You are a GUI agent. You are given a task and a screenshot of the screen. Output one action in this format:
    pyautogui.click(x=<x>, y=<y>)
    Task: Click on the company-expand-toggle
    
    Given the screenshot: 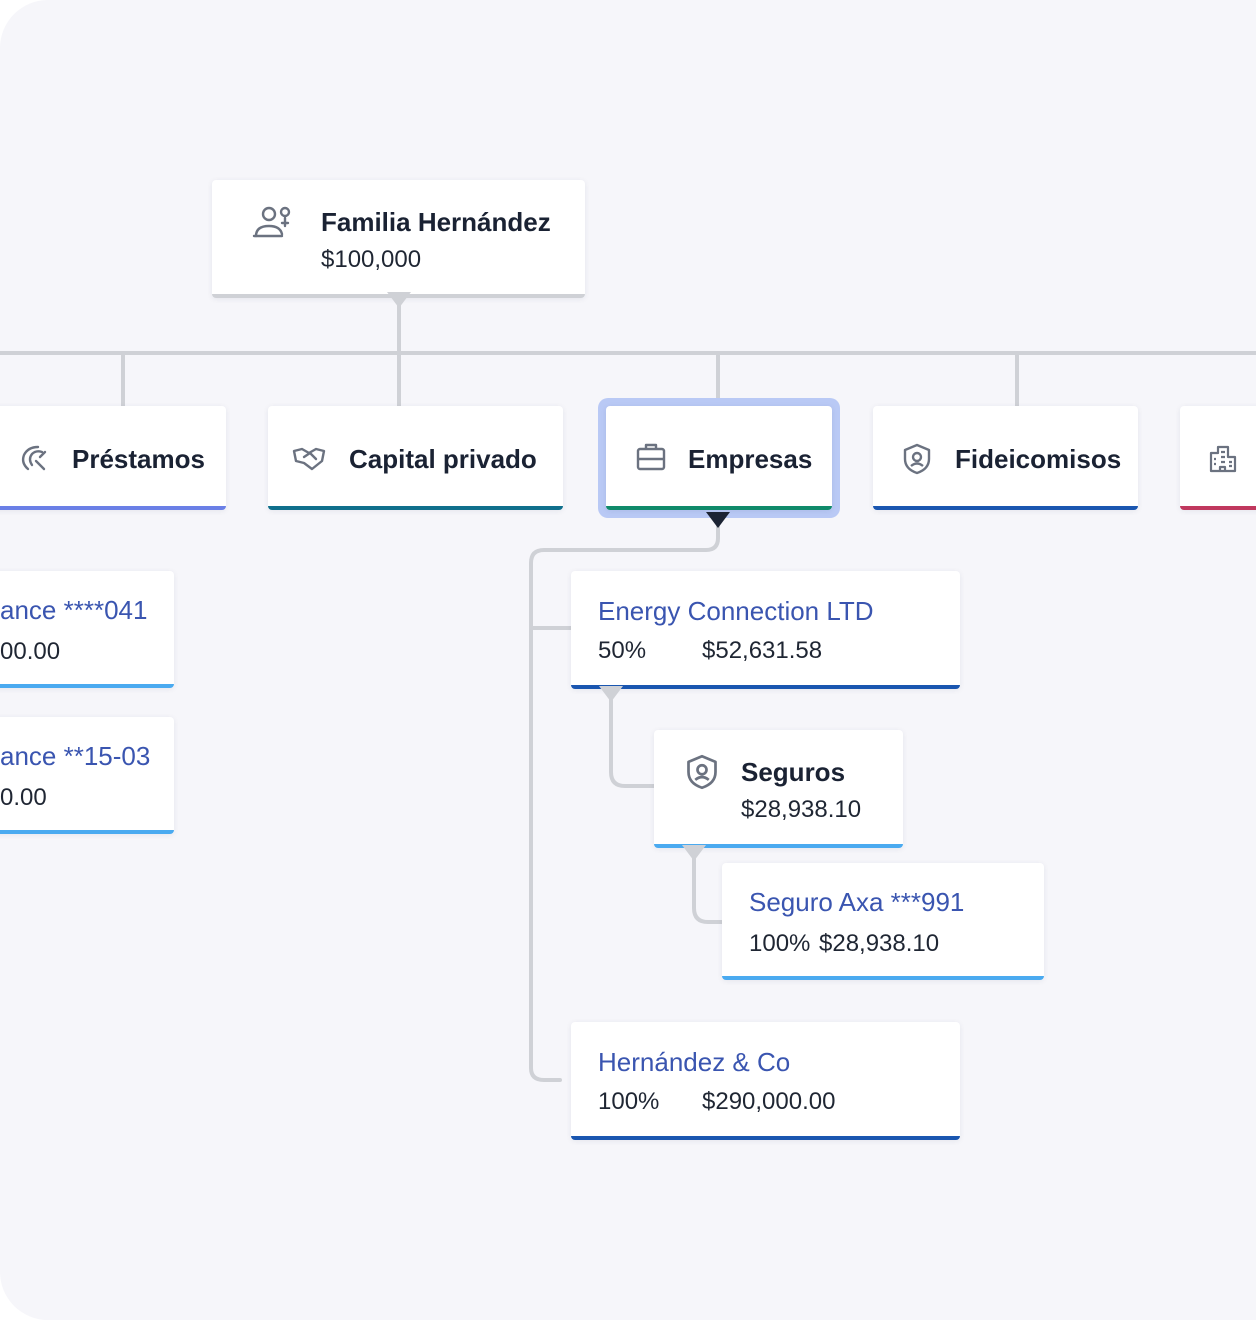 What is the action you would take?
    pyautogui.click(x=611, y=694)
    